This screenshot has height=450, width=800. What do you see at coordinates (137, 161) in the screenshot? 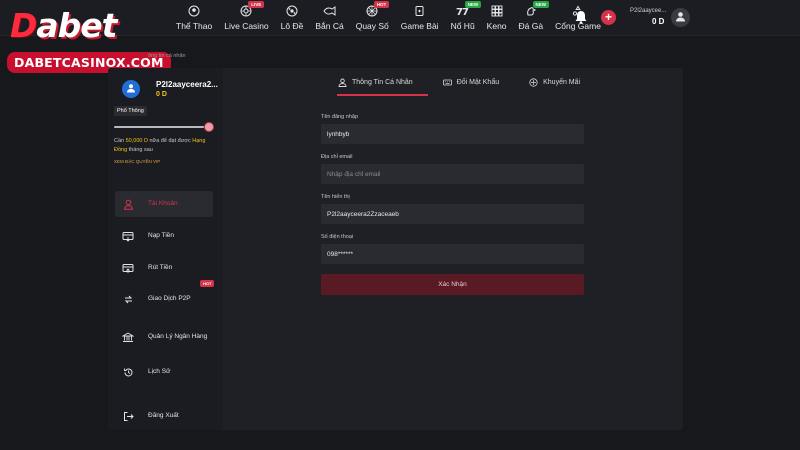
I see `vip-privileges-link: XEM ĐẶC QUYỀN VIP` at bounding box center [137, 161].